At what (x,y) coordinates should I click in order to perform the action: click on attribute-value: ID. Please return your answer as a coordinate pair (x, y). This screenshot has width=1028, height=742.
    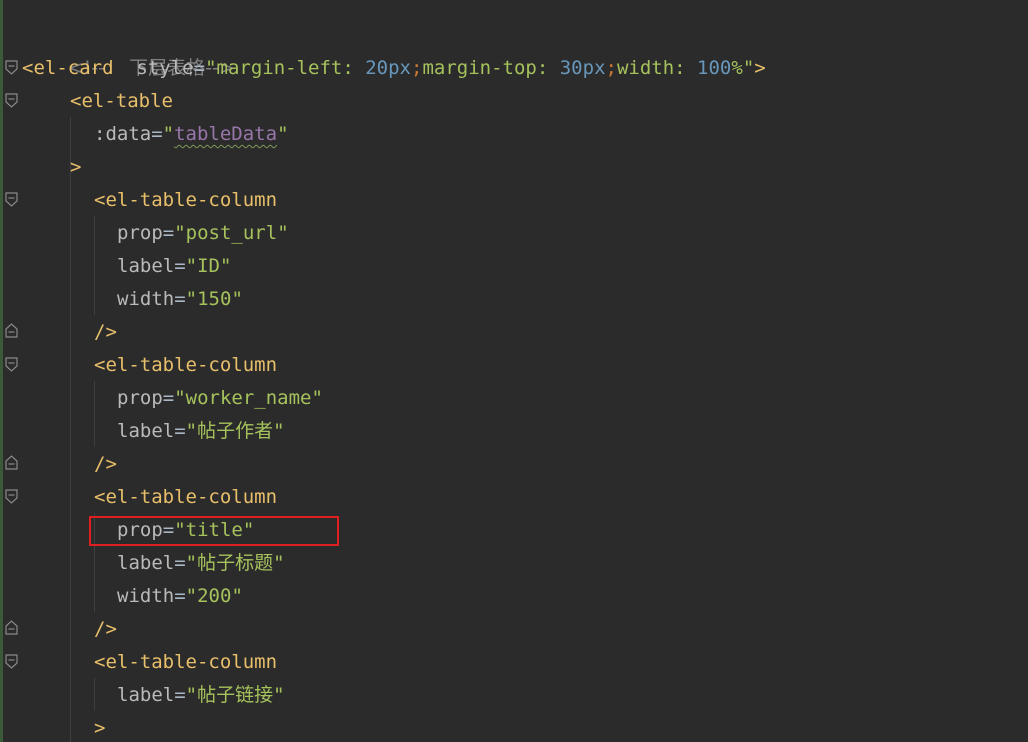
    Looking at the image, I should click on (208, 266).